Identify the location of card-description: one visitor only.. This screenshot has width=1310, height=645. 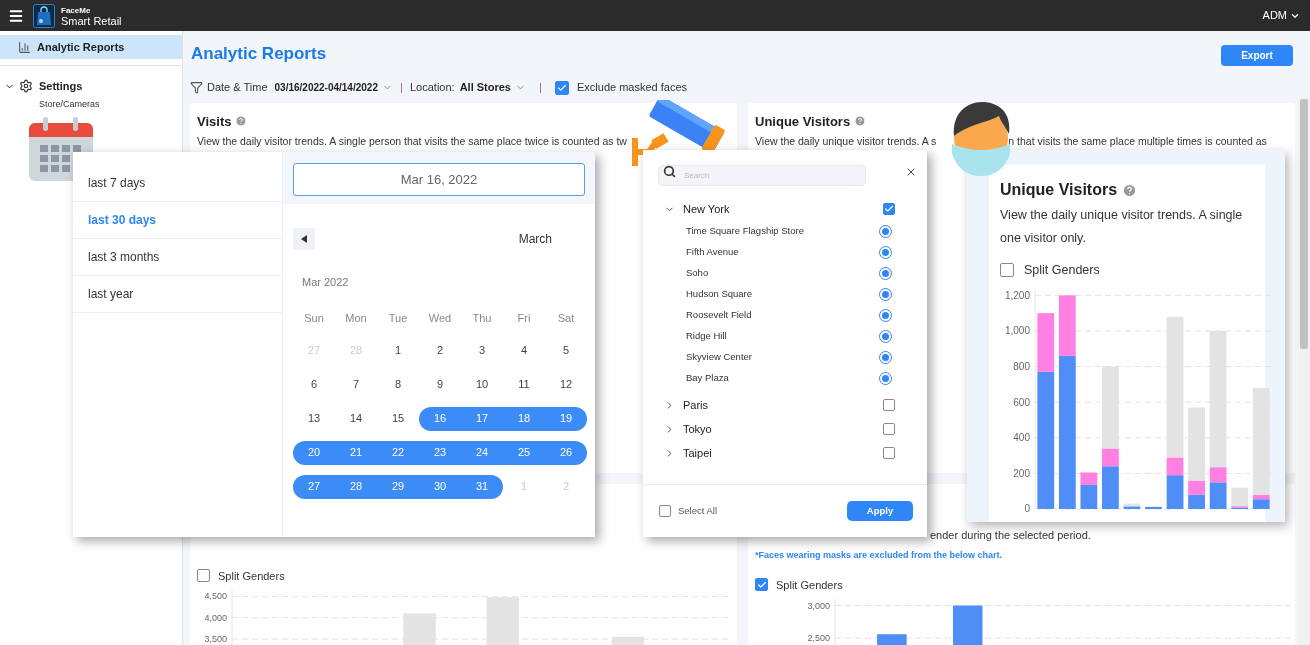
(1043, 238).